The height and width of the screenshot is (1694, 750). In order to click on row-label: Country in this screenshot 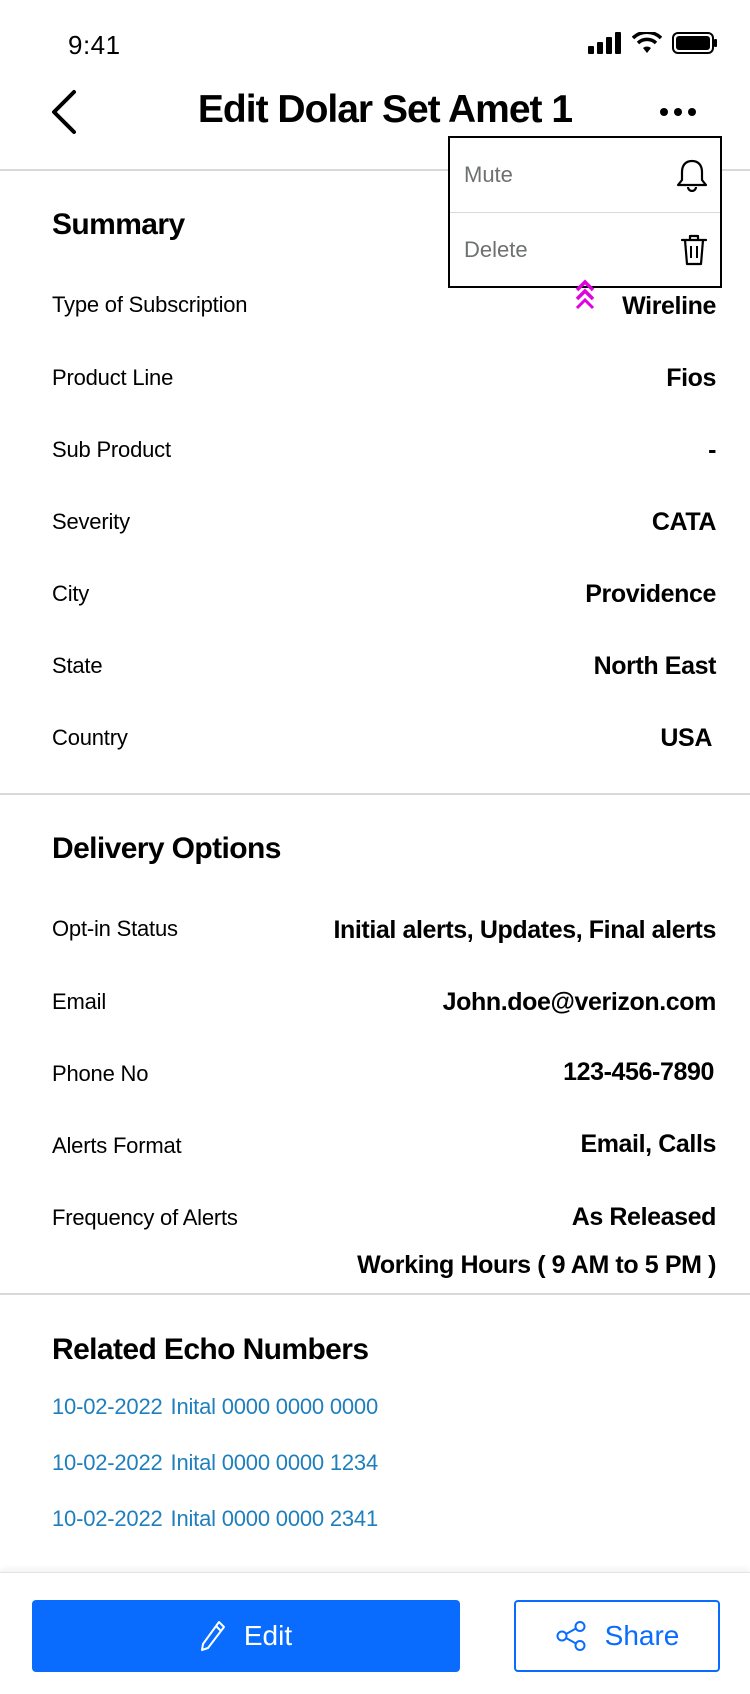, I will do `click(90, 737)`.